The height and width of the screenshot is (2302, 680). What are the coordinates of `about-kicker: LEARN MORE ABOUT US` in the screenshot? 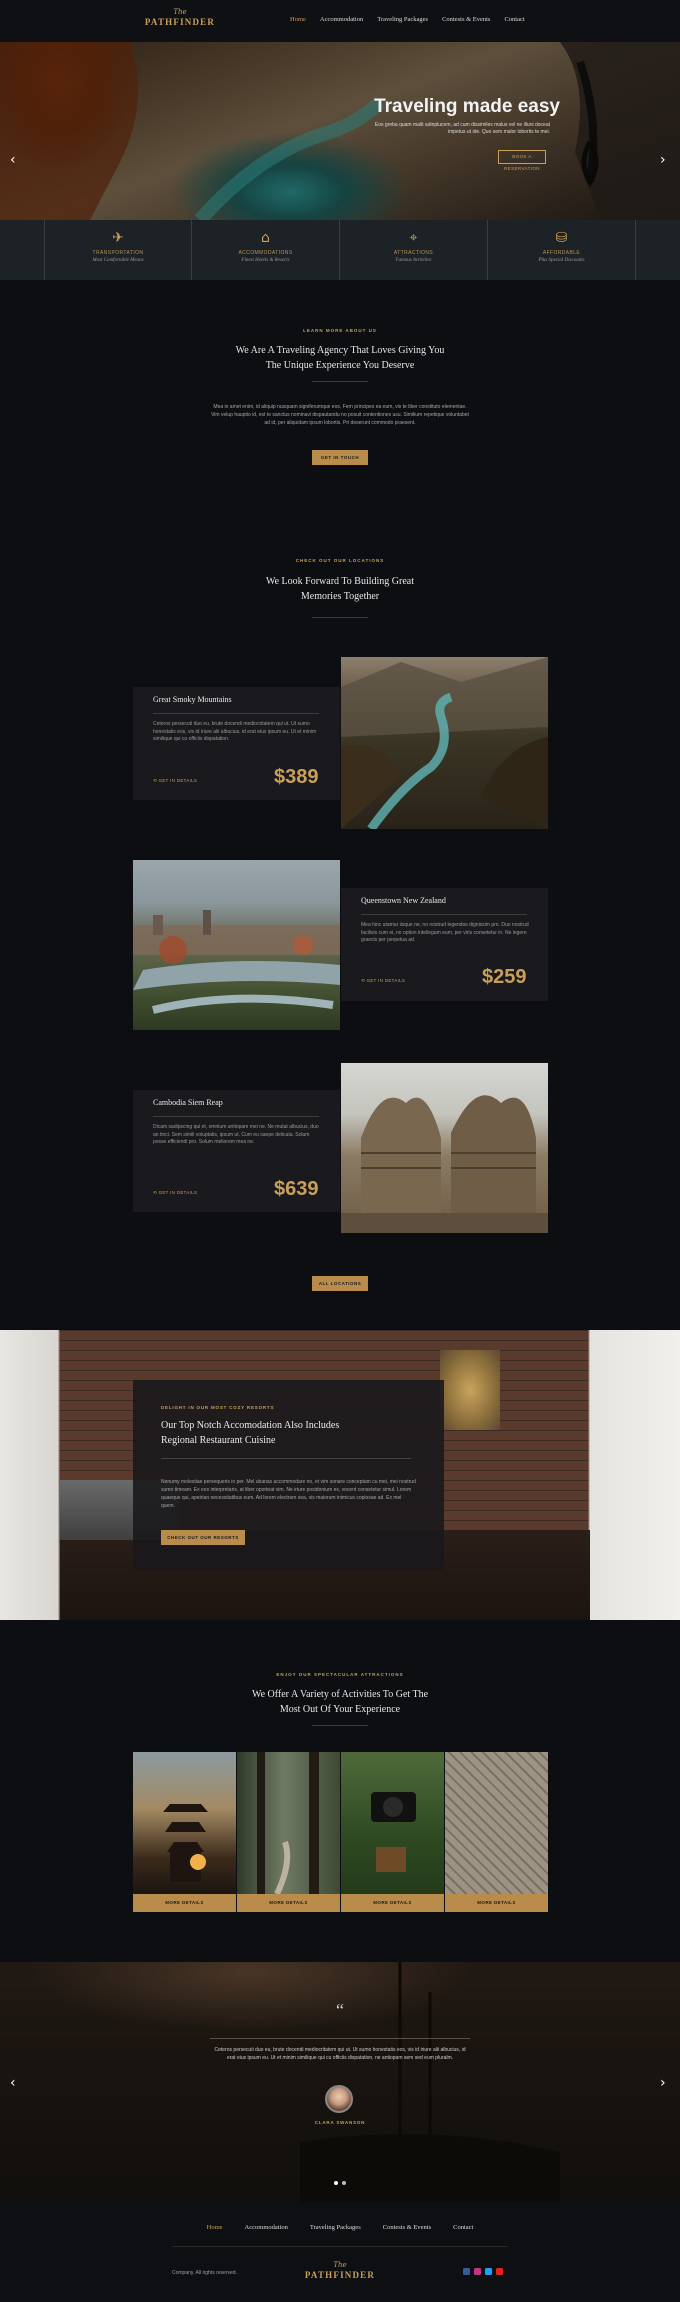 It's located at (340, 330).